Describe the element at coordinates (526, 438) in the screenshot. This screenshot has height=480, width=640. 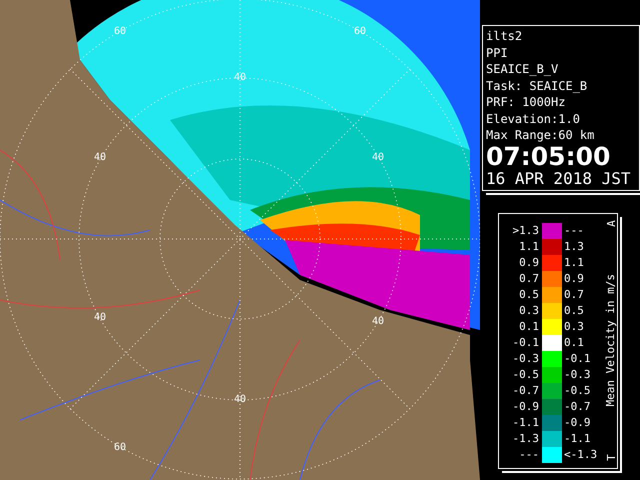
I see `legend-value: -1.3` at that location.